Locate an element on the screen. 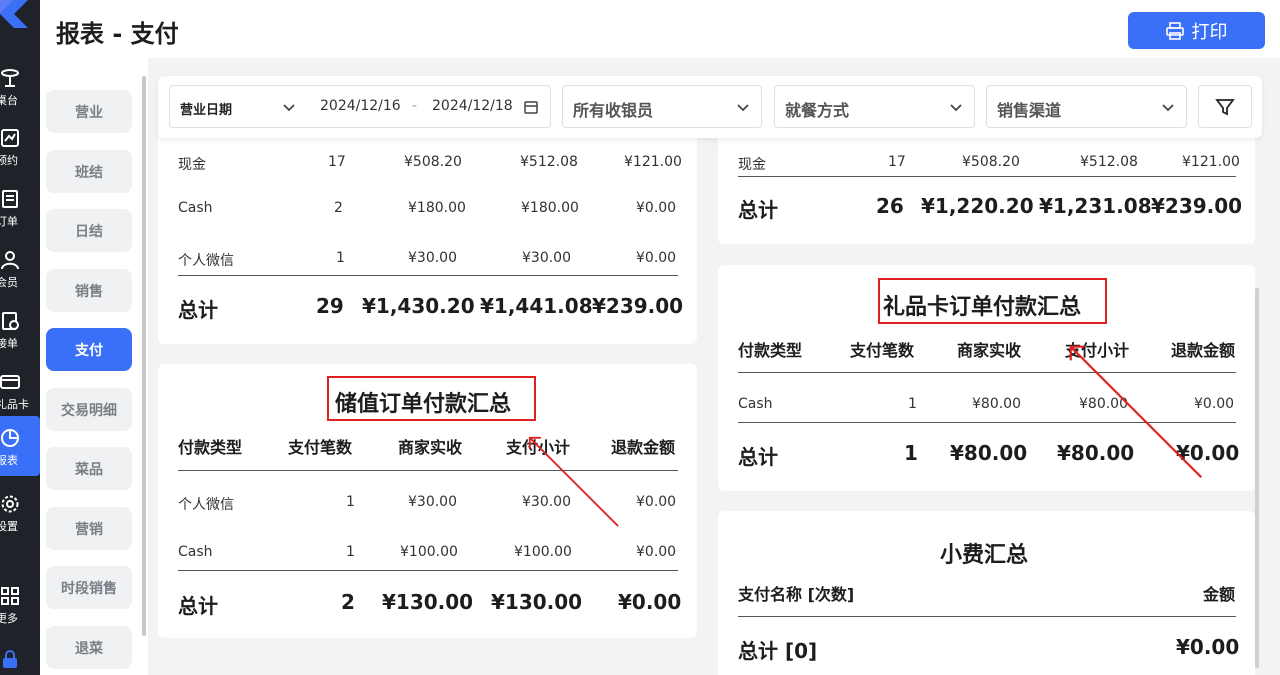 This screenshot has width=1280, height=675. header-refund: 退款金额 is located at coordinates (643, 447).